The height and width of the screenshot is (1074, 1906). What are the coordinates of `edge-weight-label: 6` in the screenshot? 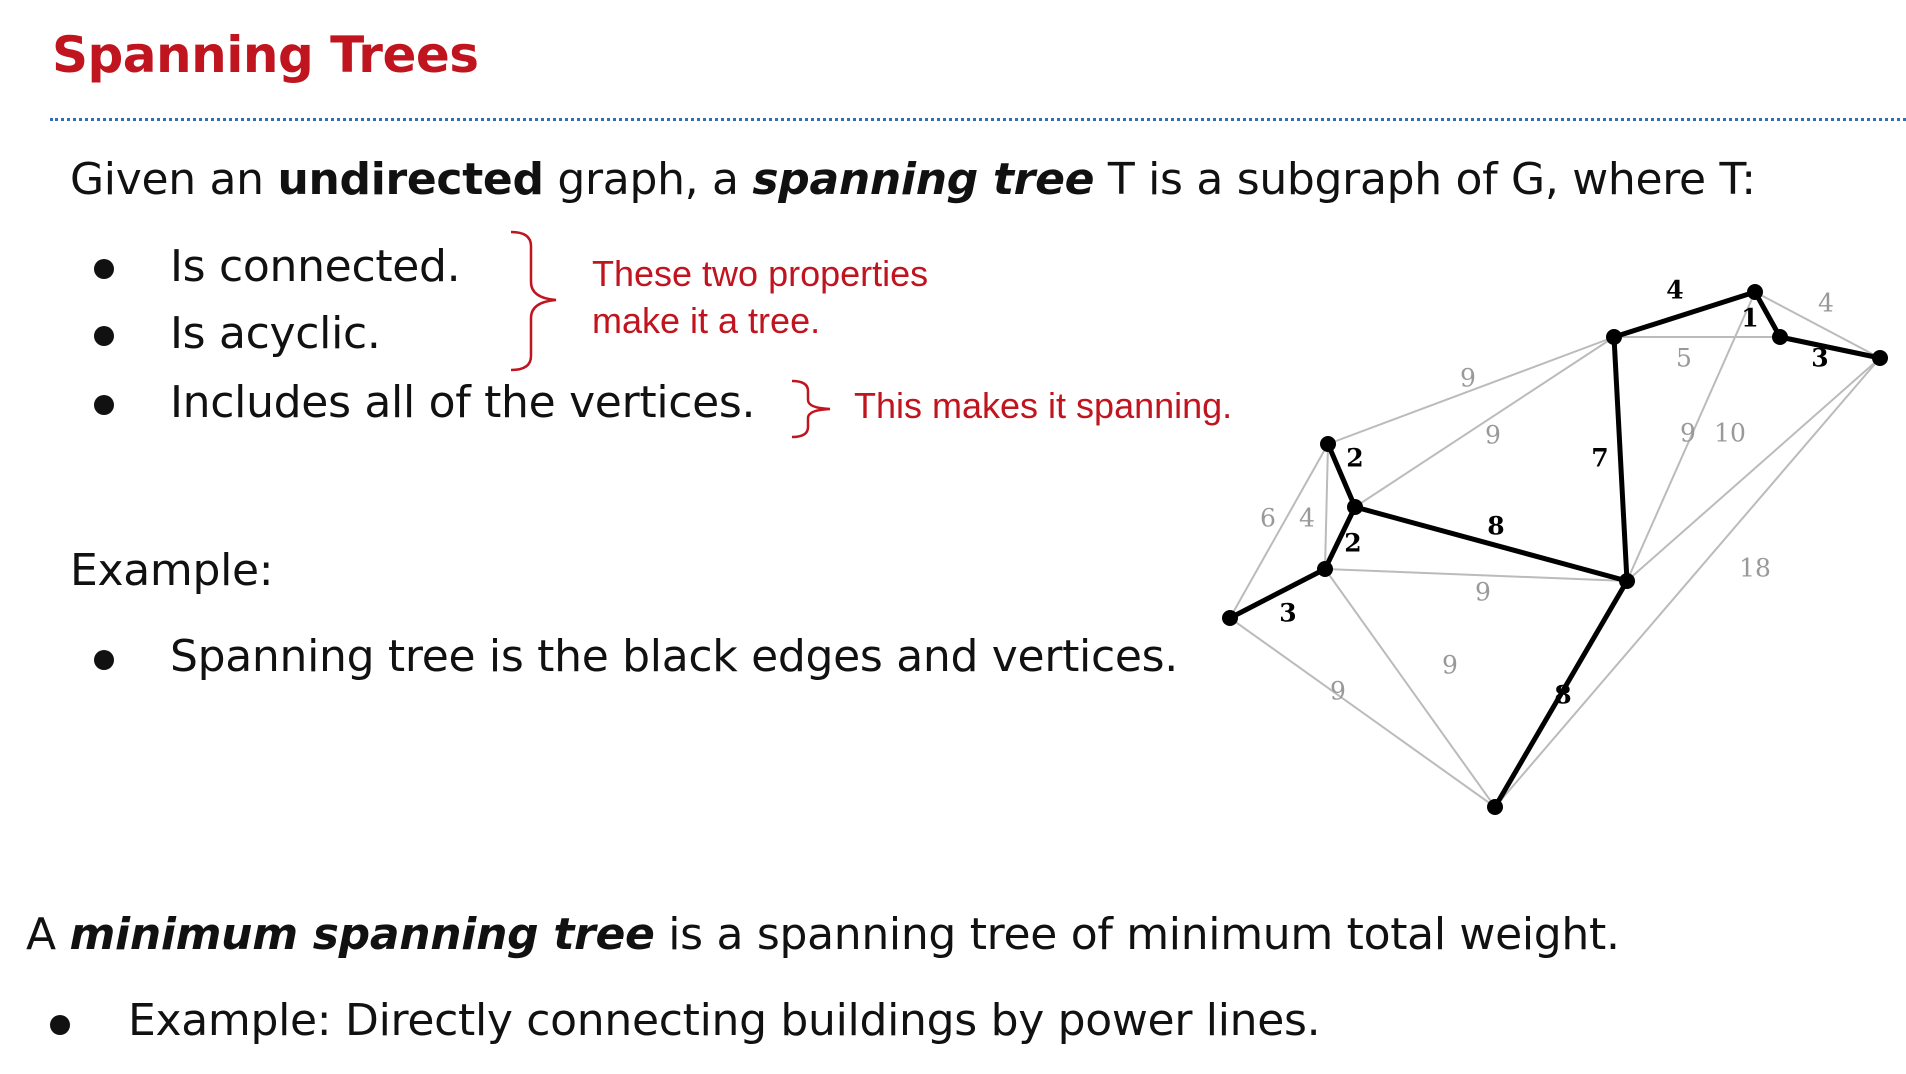 It's located at (1268, 518).